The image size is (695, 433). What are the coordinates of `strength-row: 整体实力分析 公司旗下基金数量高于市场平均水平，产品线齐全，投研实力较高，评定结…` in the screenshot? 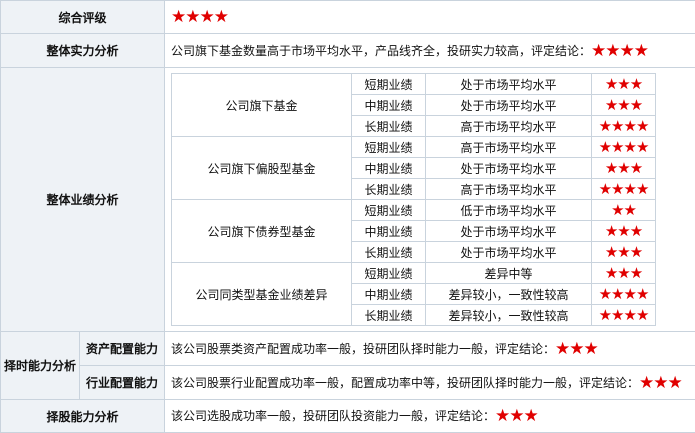 It's located at (348, 51).